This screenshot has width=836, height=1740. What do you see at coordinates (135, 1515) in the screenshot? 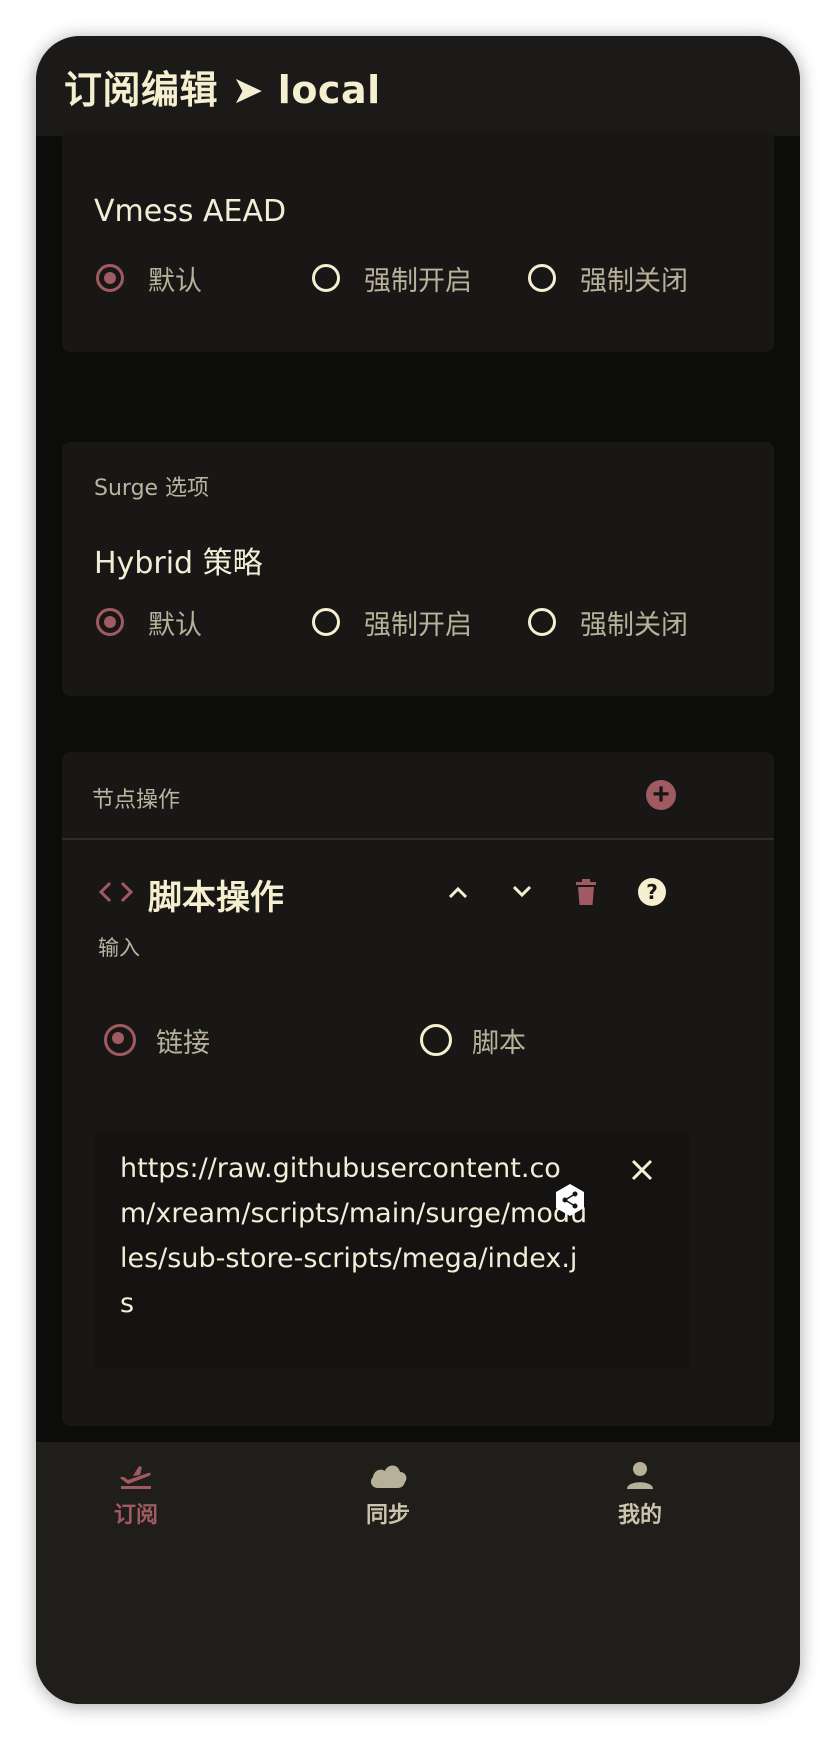
I see `nav-label: 订阅` at bounding box center [135, 1515].